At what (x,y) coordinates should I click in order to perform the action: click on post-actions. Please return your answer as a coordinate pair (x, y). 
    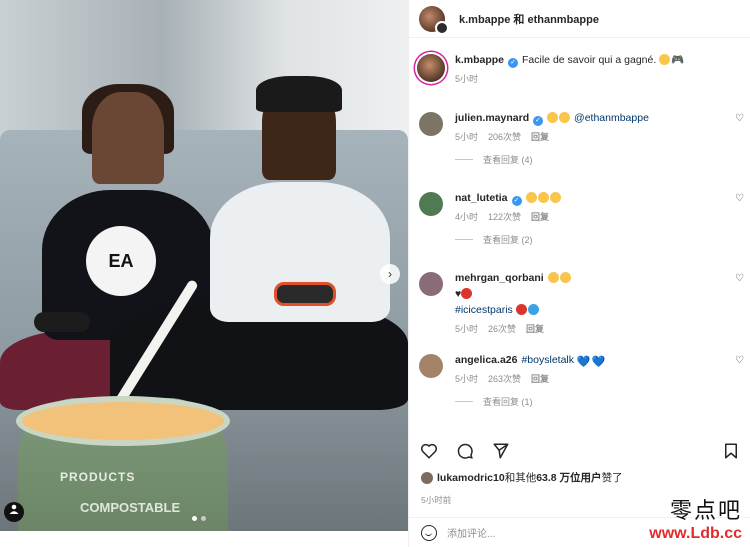
    Looking at the image, I should click on (580, 451).